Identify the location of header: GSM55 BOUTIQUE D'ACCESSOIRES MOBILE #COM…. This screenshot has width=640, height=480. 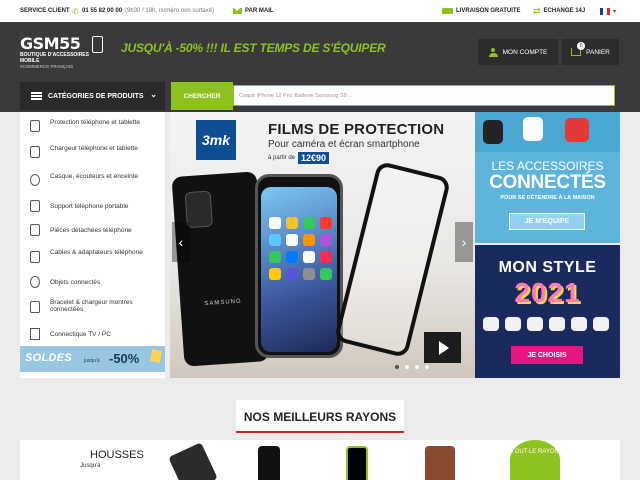
(320, 51).